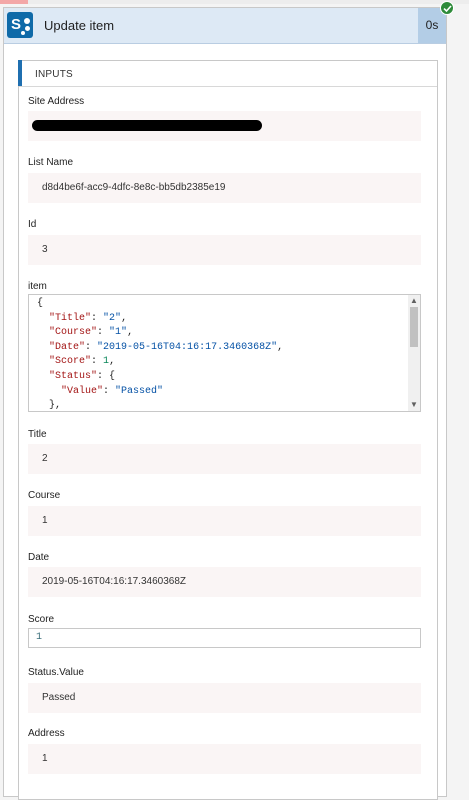  What do you see at coordinates (414, 301) in the screenshot?
I see `chevron-up-icon: ▲` at bounding box center [414, 301].